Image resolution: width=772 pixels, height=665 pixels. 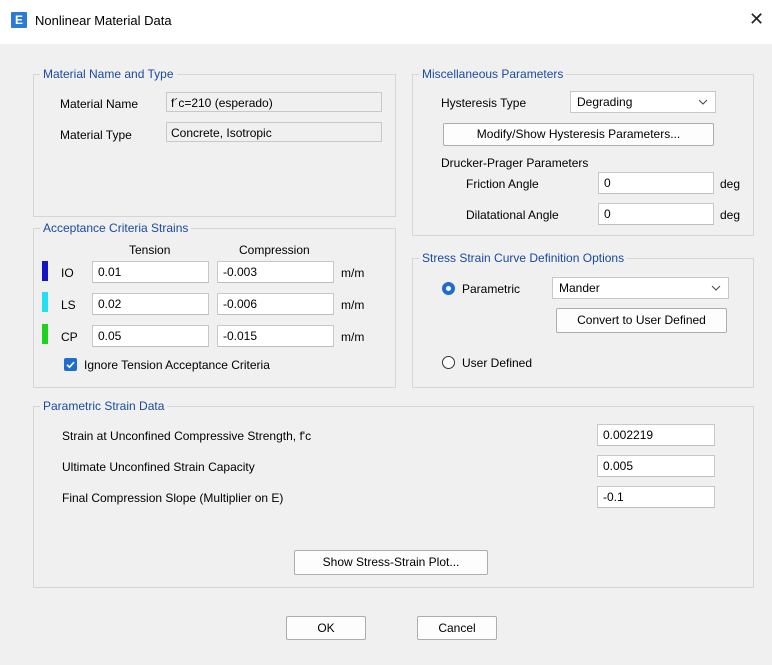 What do you see at coordinates (19, 20) in the screenshot?
I see `app-icon: E` at bounding box center [19, 20].